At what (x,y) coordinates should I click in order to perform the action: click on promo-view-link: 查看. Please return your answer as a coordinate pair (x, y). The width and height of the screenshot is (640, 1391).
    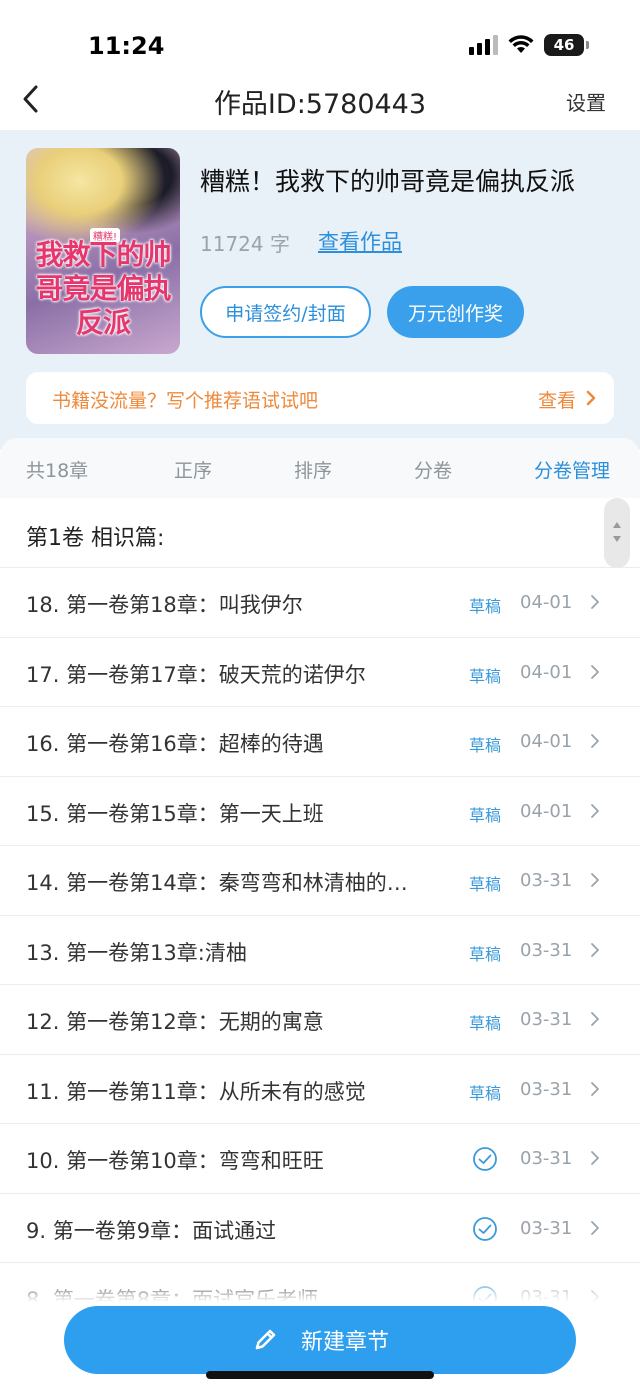
    Looking at the image, I should click on (557, 399).